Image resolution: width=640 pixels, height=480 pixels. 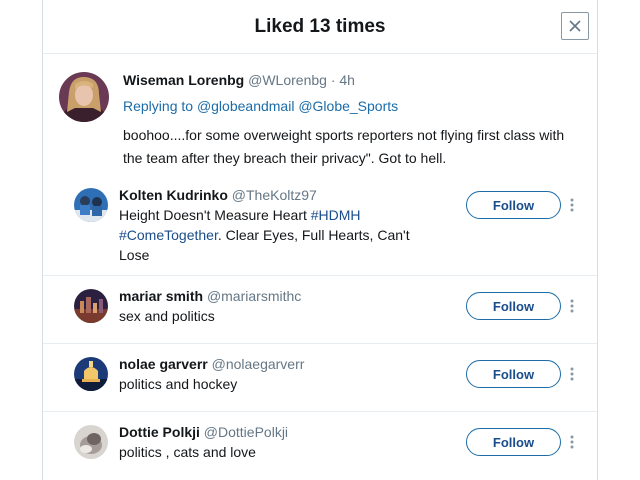 What do you see at coordinates (163, 364) in the screenshot?
I see `user-name: nolae garverr` at bounding box center [163, 364].